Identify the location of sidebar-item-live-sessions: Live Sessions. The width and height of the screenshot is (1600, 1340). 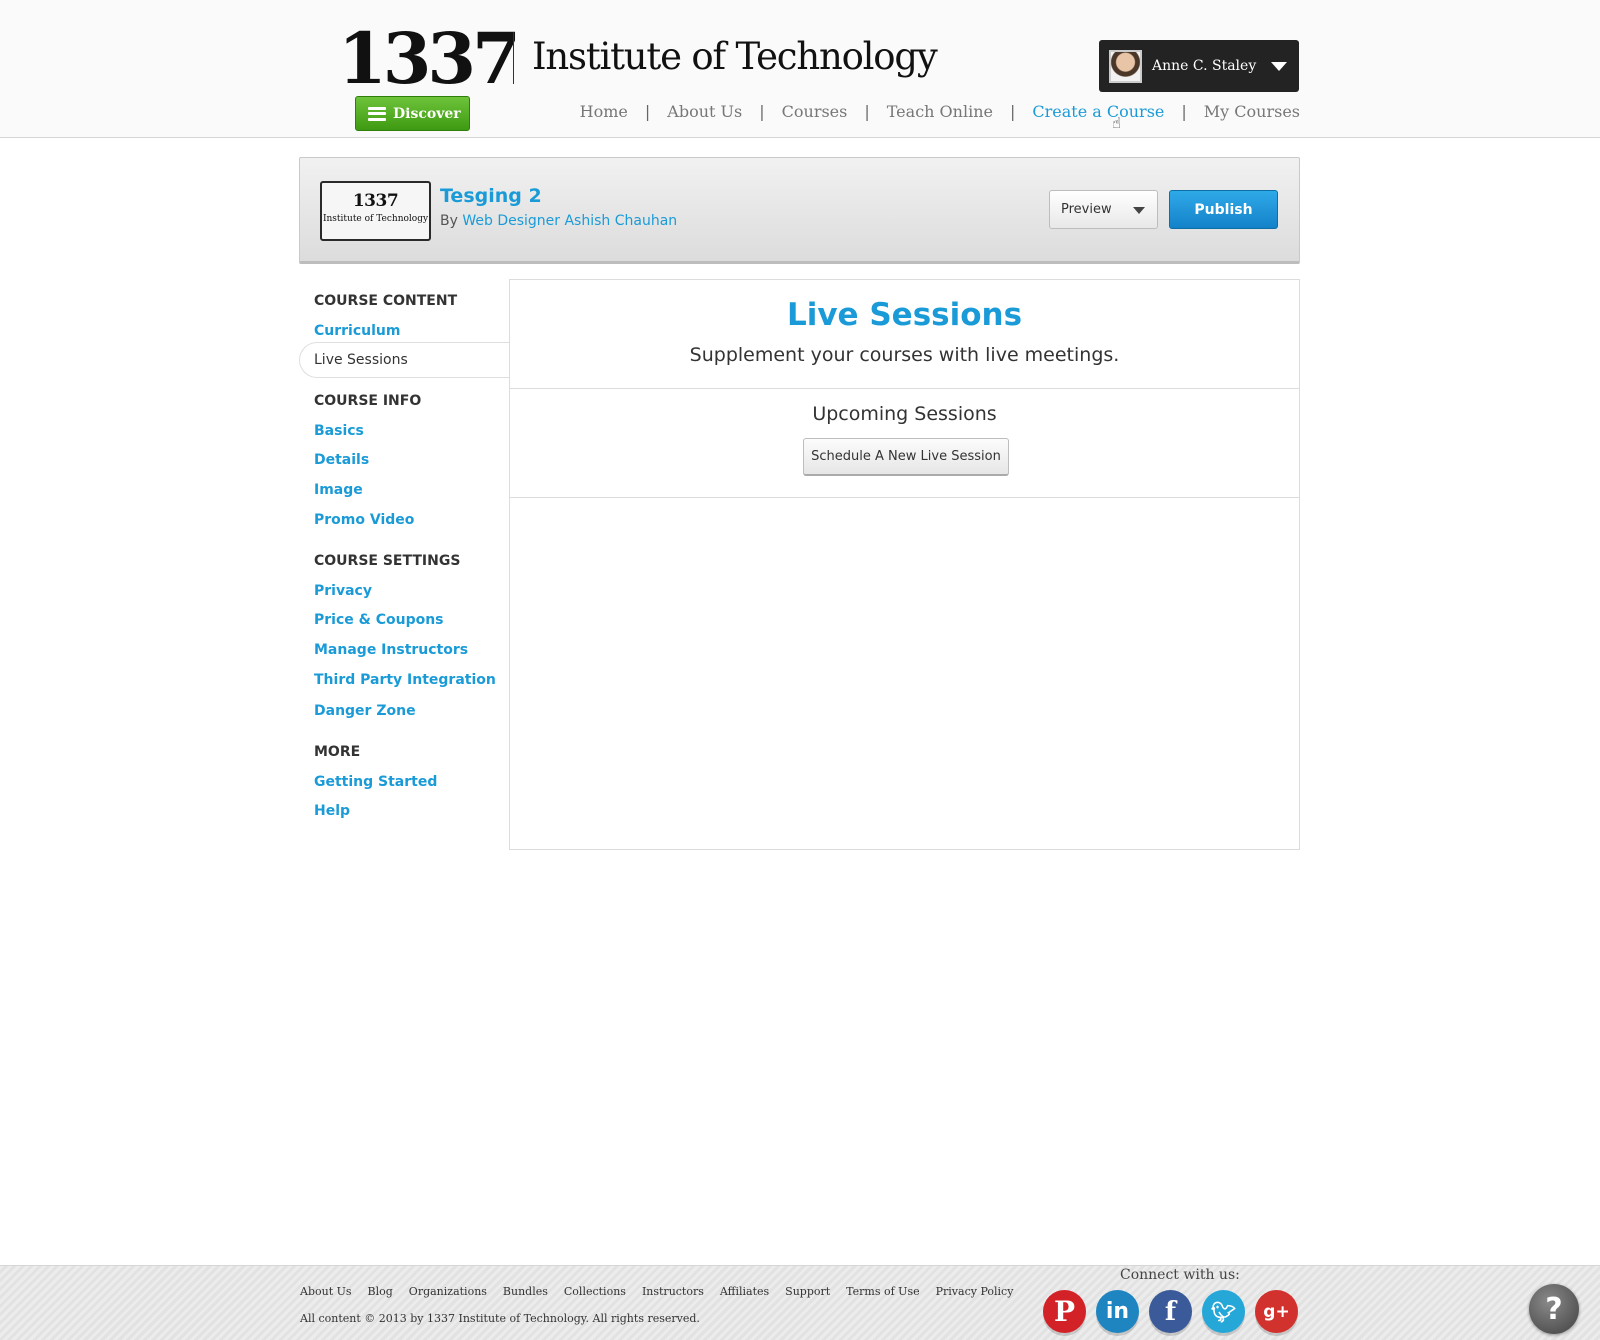
(404, 360).